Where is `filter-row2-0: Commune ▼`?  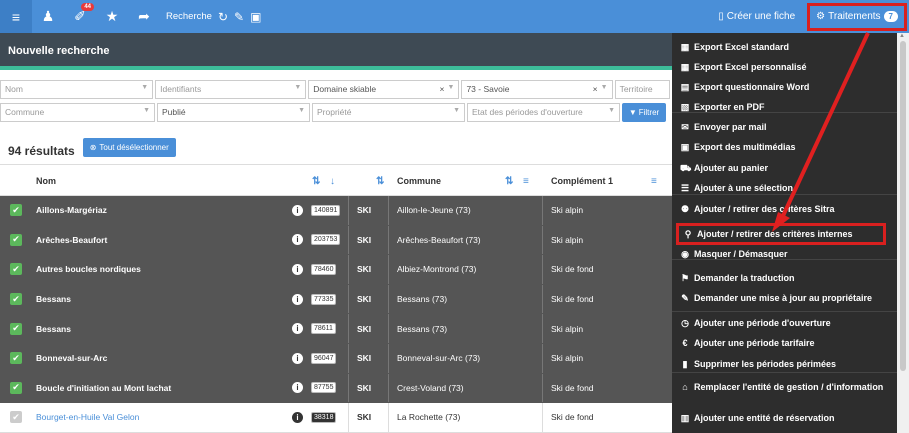 filter-row2-0: Commune ▼ is located at coordinates (77, 112).